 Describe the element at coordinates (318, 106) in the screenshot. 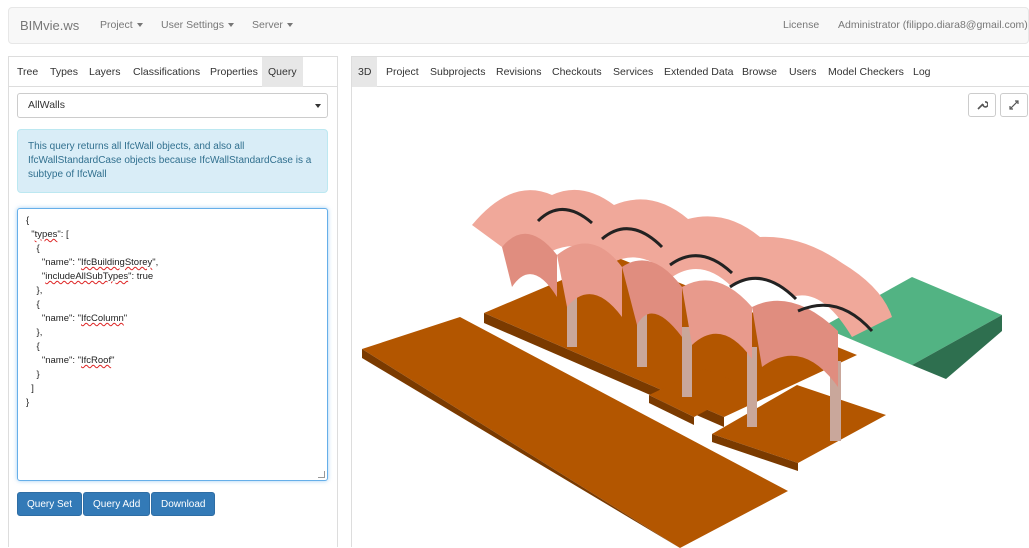

I see `chevron-down-icon` at that location.